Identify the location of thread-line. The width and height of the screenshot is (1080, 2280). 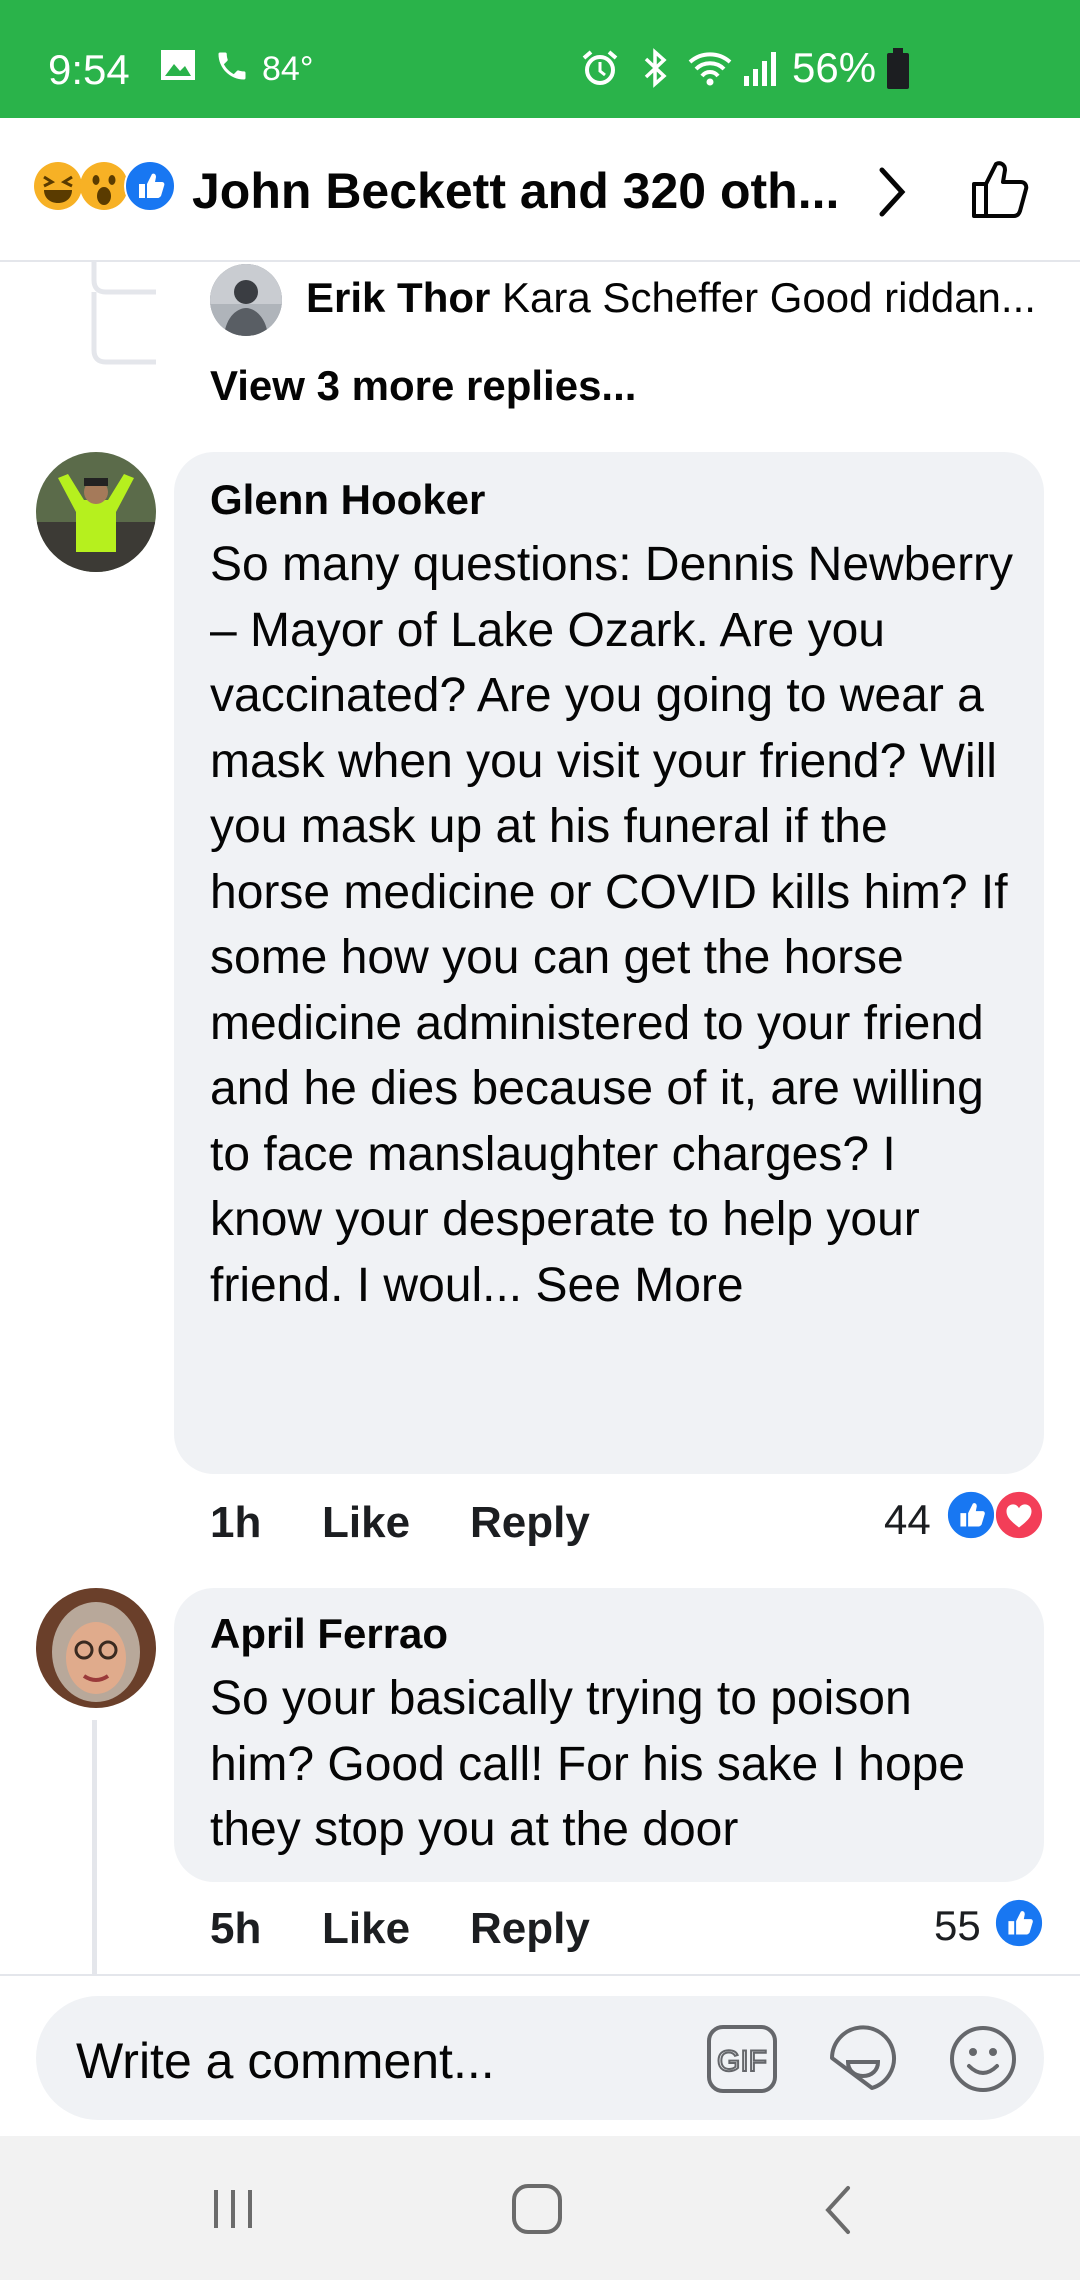
(94, 1847).